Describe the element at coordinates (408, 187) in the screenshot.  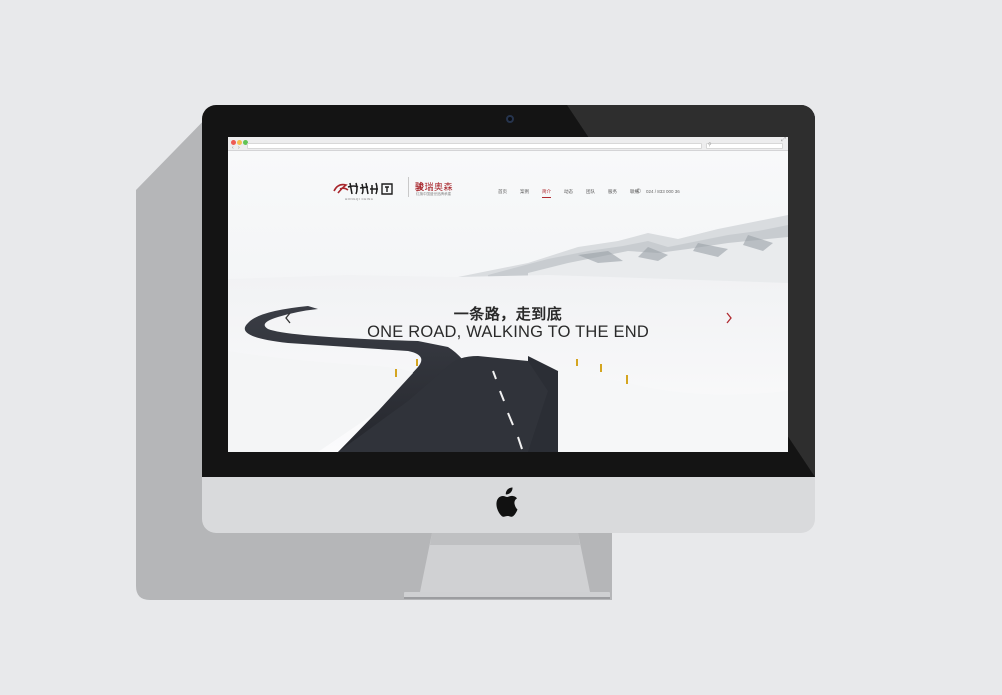
I see `logo-divider` at that location.